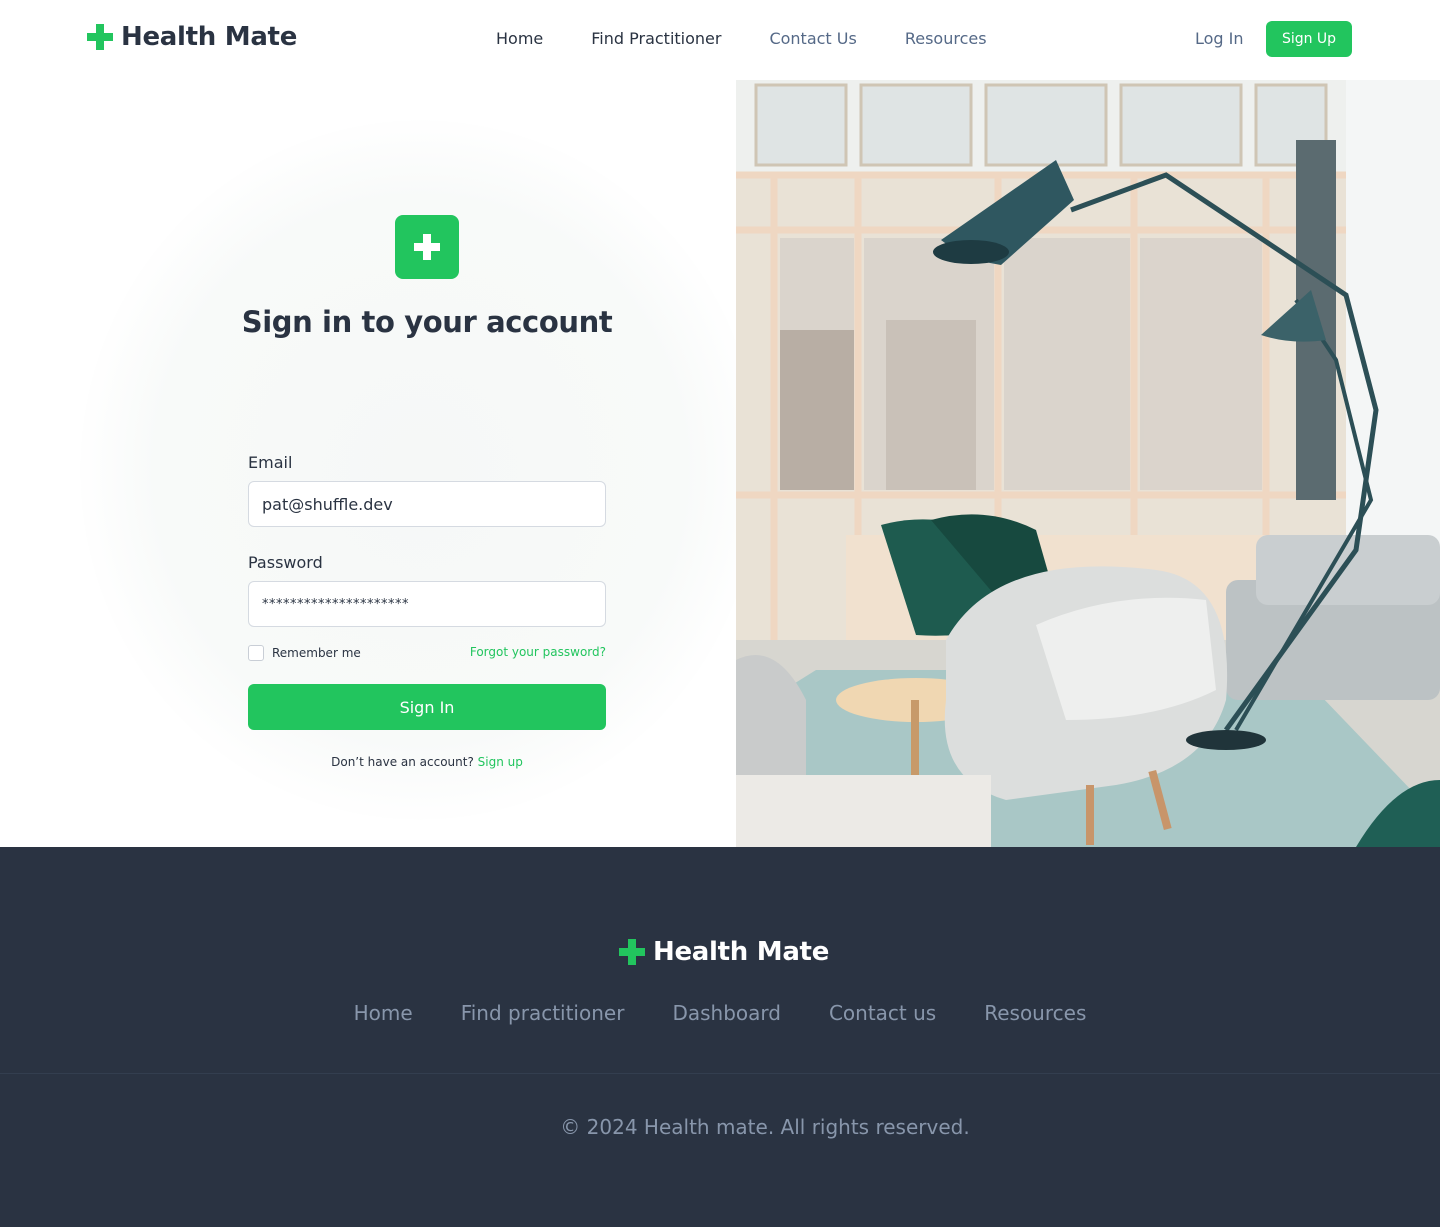  I want to click on footer-brand-logo: Health Mate, so click(724, 952).